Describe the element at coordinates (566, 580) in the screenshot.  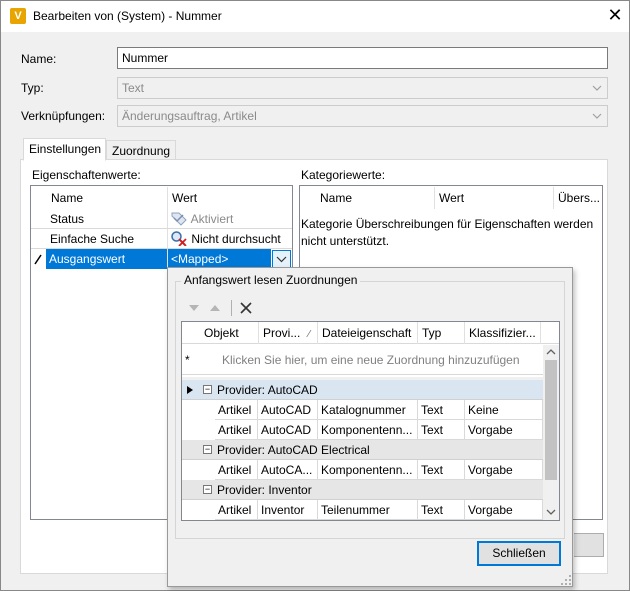
I see `resize-grip-icon` at that location.